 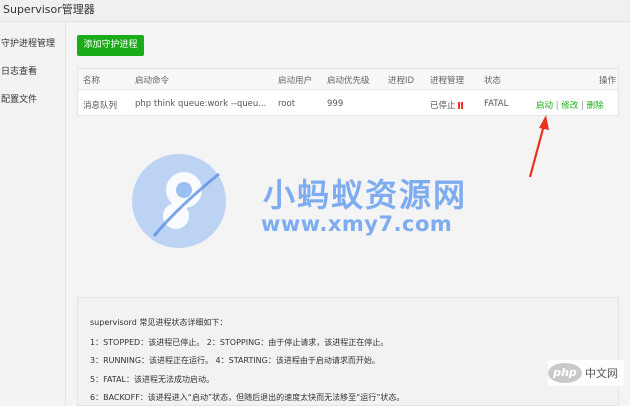 What do you see at coordinates (357, 224) in the screenshot?
I see `watermark-url: www.xmy7.com` at bounding box center [357, 224].